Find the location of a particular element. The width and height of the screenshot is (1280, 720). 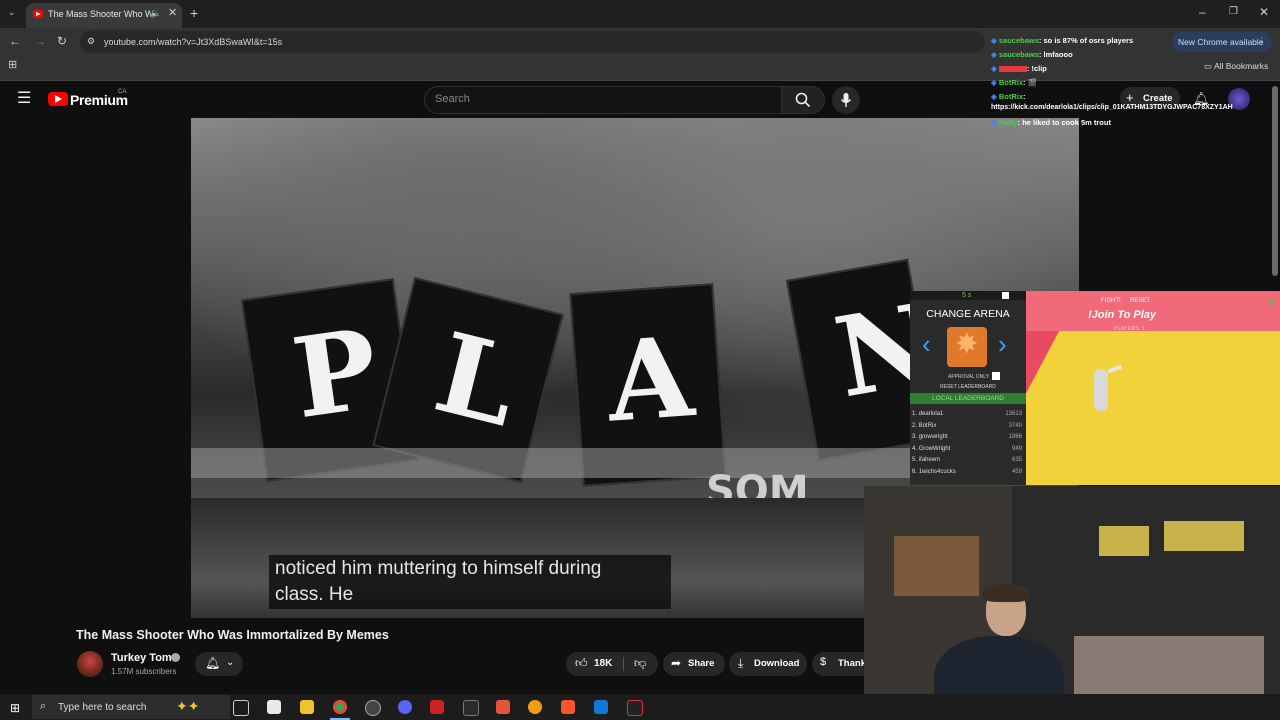

apps-icon: ⊞ is located at coordinates (12, 65).